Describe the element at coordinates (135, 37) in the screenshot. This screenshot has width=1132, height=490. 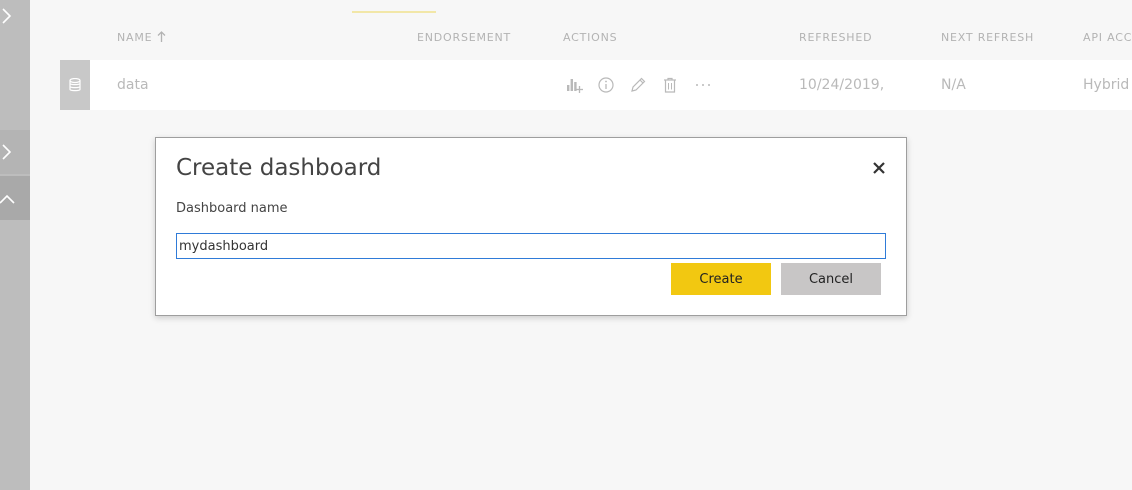
I see `column-header-name-label: NAME` at that location.